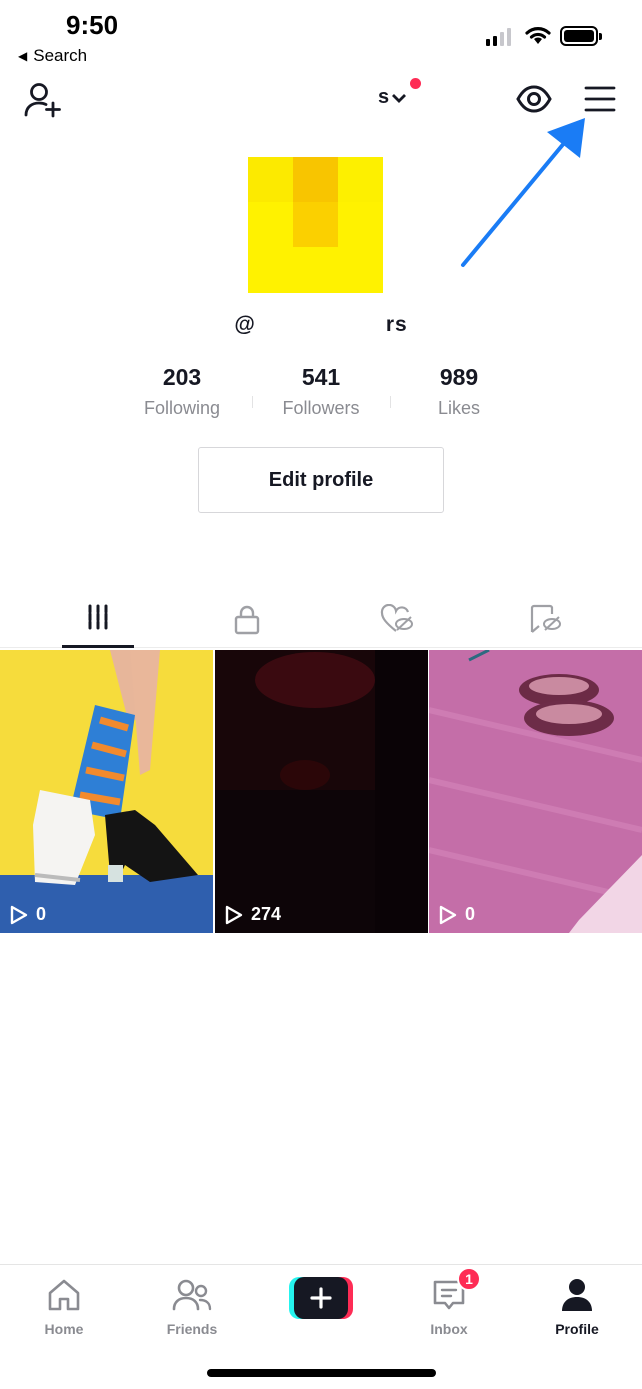 The height and width of the screenshot is (1389, 642). I want to click on signal-icon, so click(498, 37).